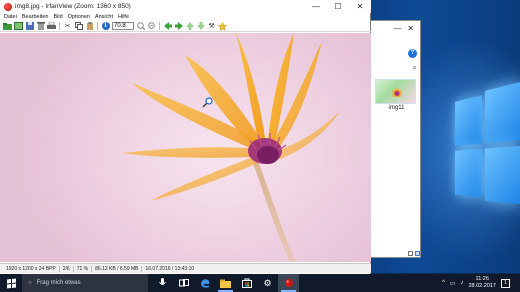 The width and height of the screenshot is (520, 292). Describe the element at coordinates (410, 28) in the screenshot. I see `close-icon: ✕` at that location.